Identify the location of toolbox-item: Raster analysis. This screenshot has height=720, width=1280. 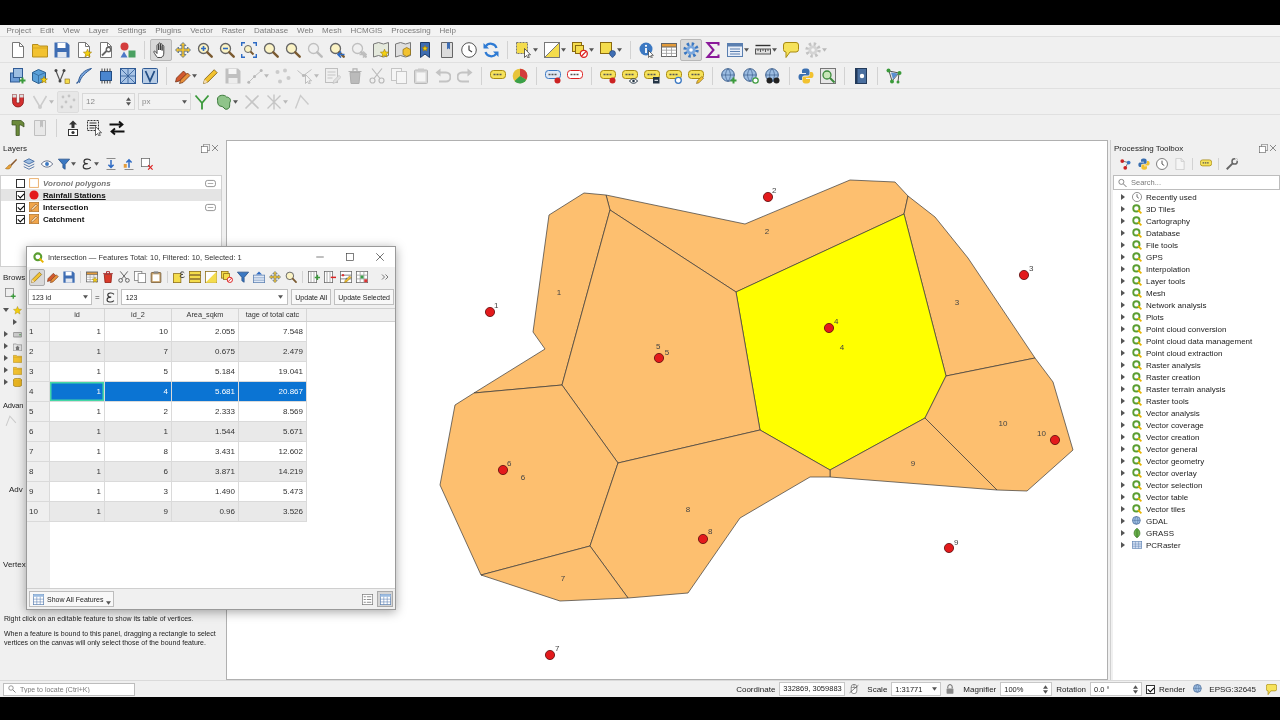
(1173, 365).